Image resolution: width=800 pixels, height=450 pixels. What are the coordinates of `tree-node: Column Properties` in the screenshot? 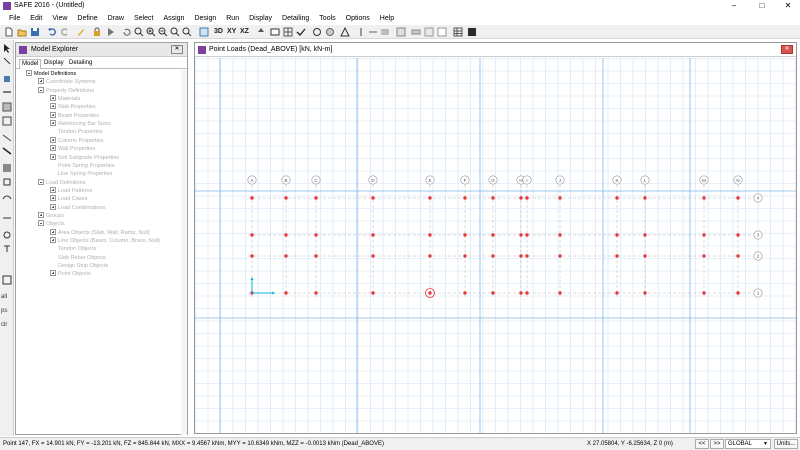 It's located at (77, 140).